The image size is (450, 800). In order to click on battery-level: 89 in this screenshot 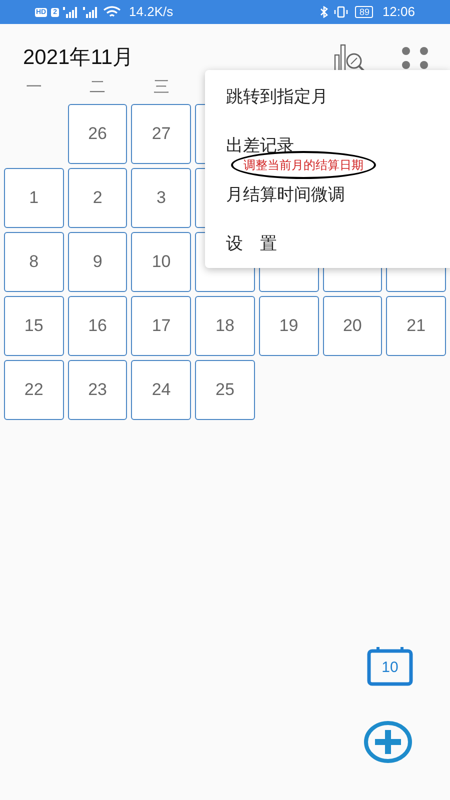, I will do `click(364, 12)`.